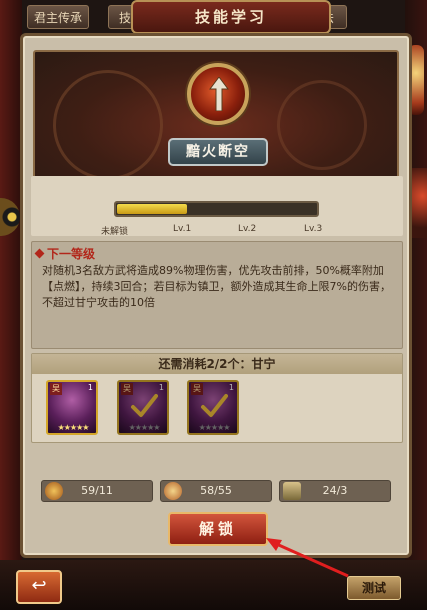 This screenshot has width=427, height=610. I want to click on resource-value: 59/11, so click(97, 490).